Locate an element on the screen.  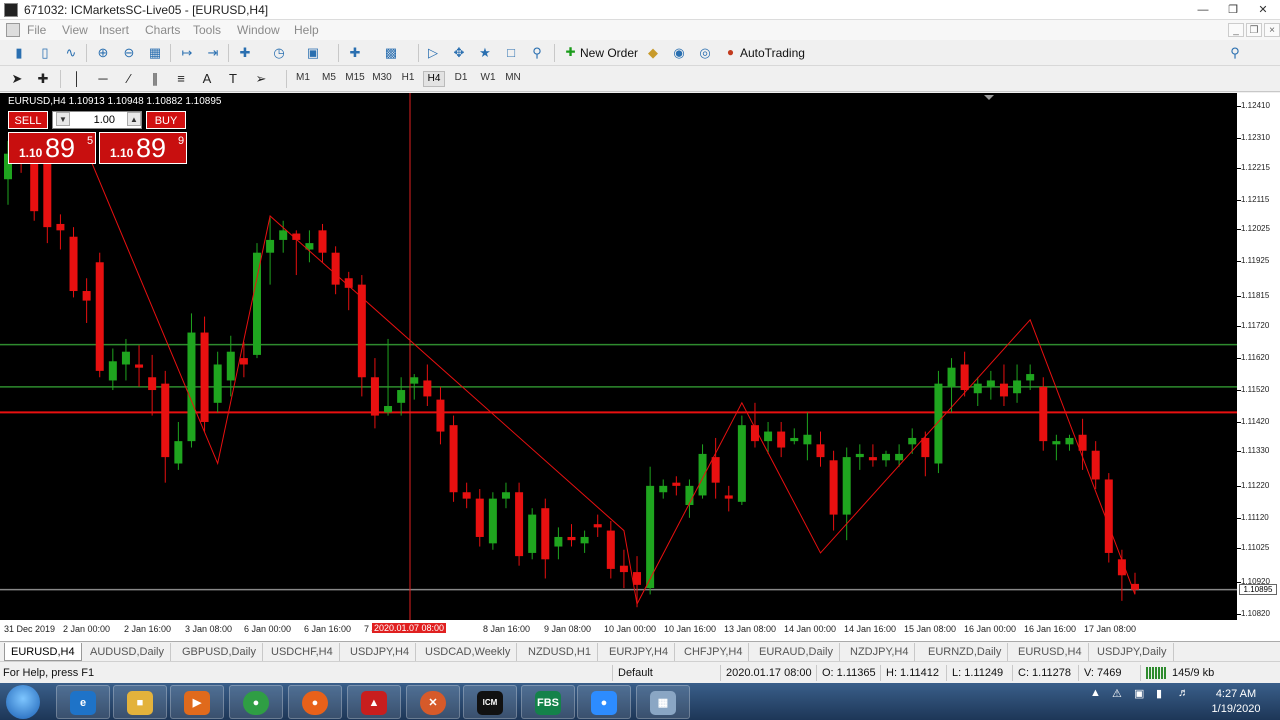
timeframe-m15: M15 is located at coordinates (355, 77).